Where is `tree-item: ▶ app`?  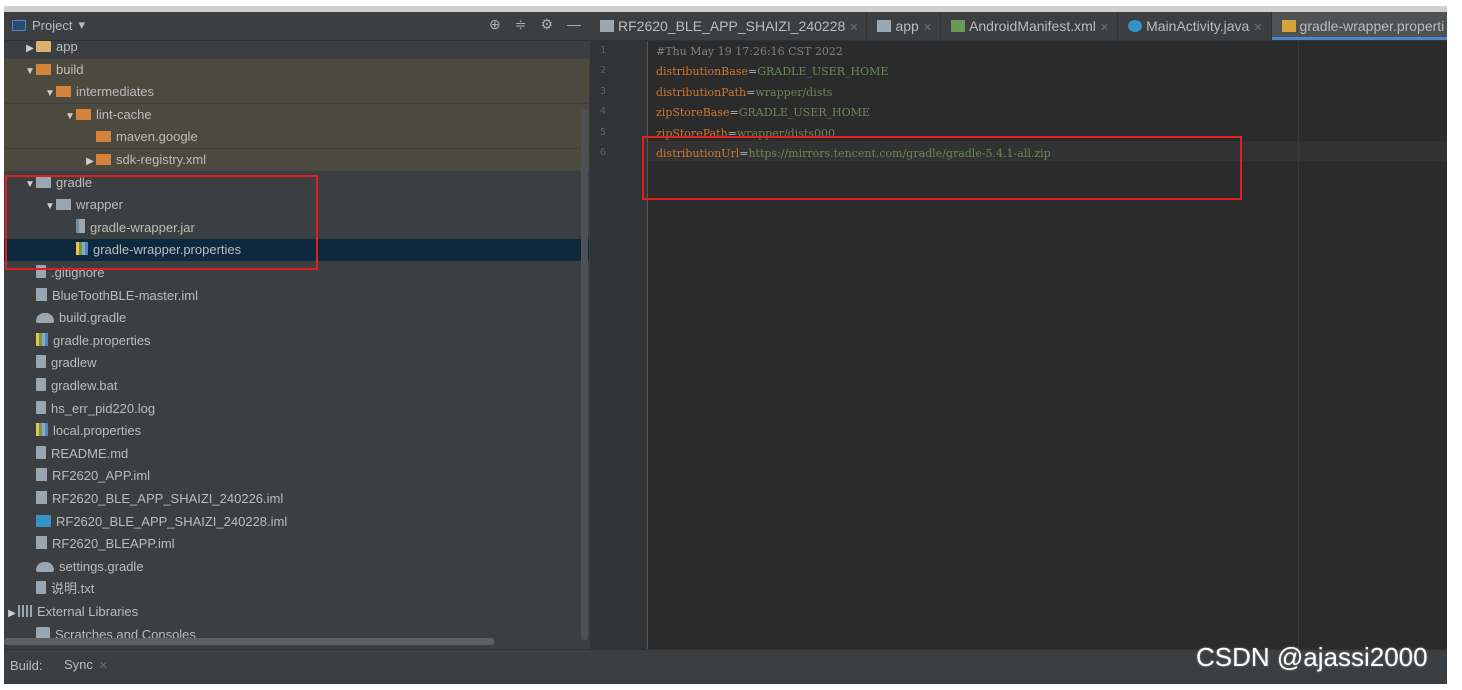 tree-item: ▶ app is located at coordinates (296, 49).